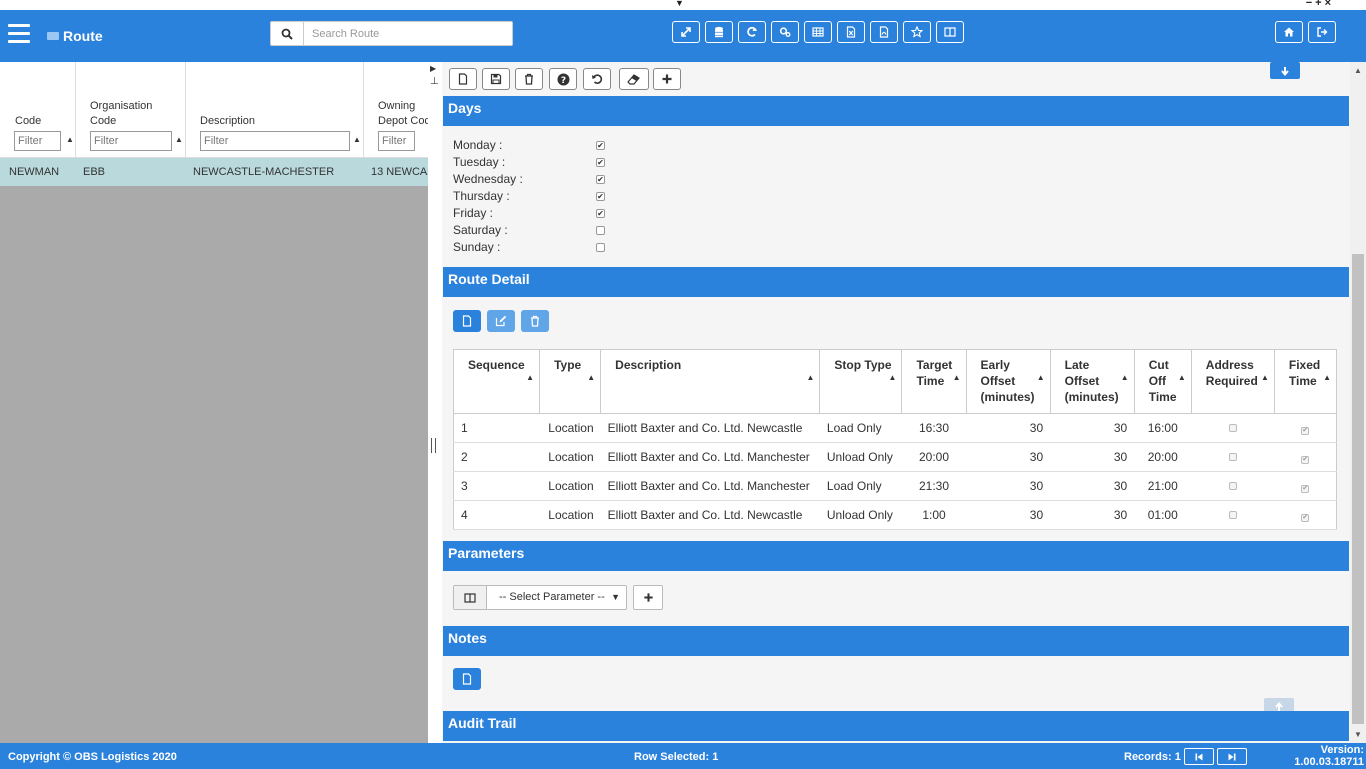 The image size is (1366, 769). Describe the element at coordinates (478, 145) in the screenshot. I see `day-label: Monday :` at that location.